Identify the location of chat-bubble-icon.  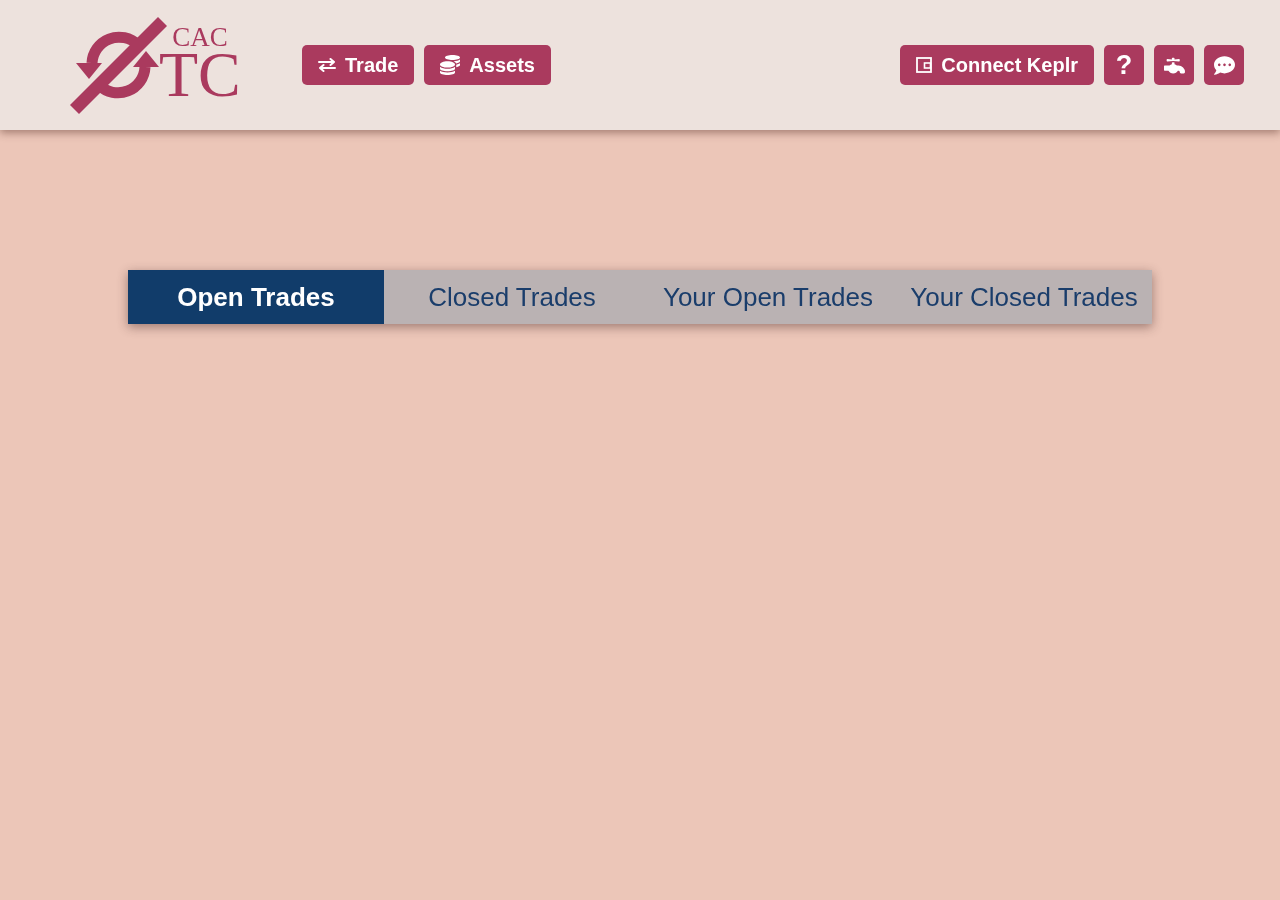
(1224, 65).